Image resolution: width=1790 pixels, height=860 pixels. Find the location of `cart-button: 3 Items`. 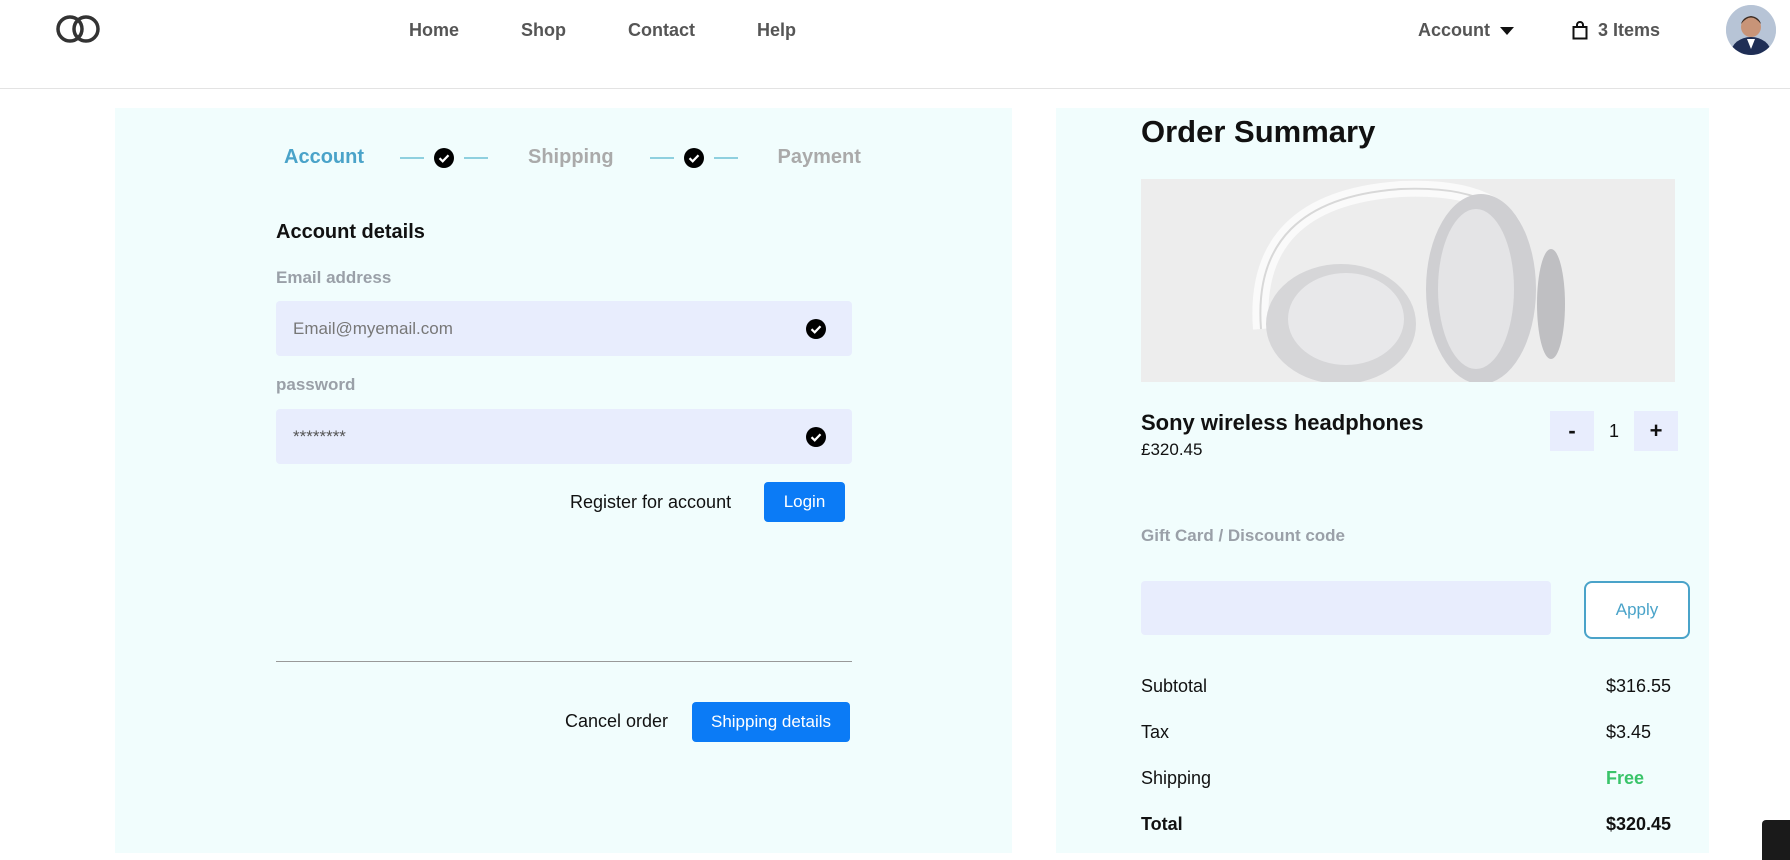

cart-button: 3 Items is located at coordinates (1616, 30).